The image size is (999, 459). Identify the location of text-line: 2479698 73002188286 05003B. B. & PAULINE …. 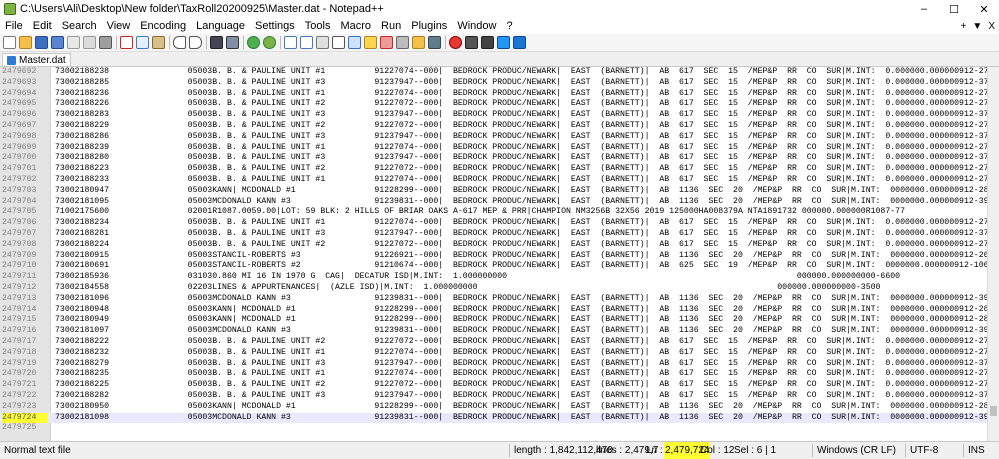
(499, 137).